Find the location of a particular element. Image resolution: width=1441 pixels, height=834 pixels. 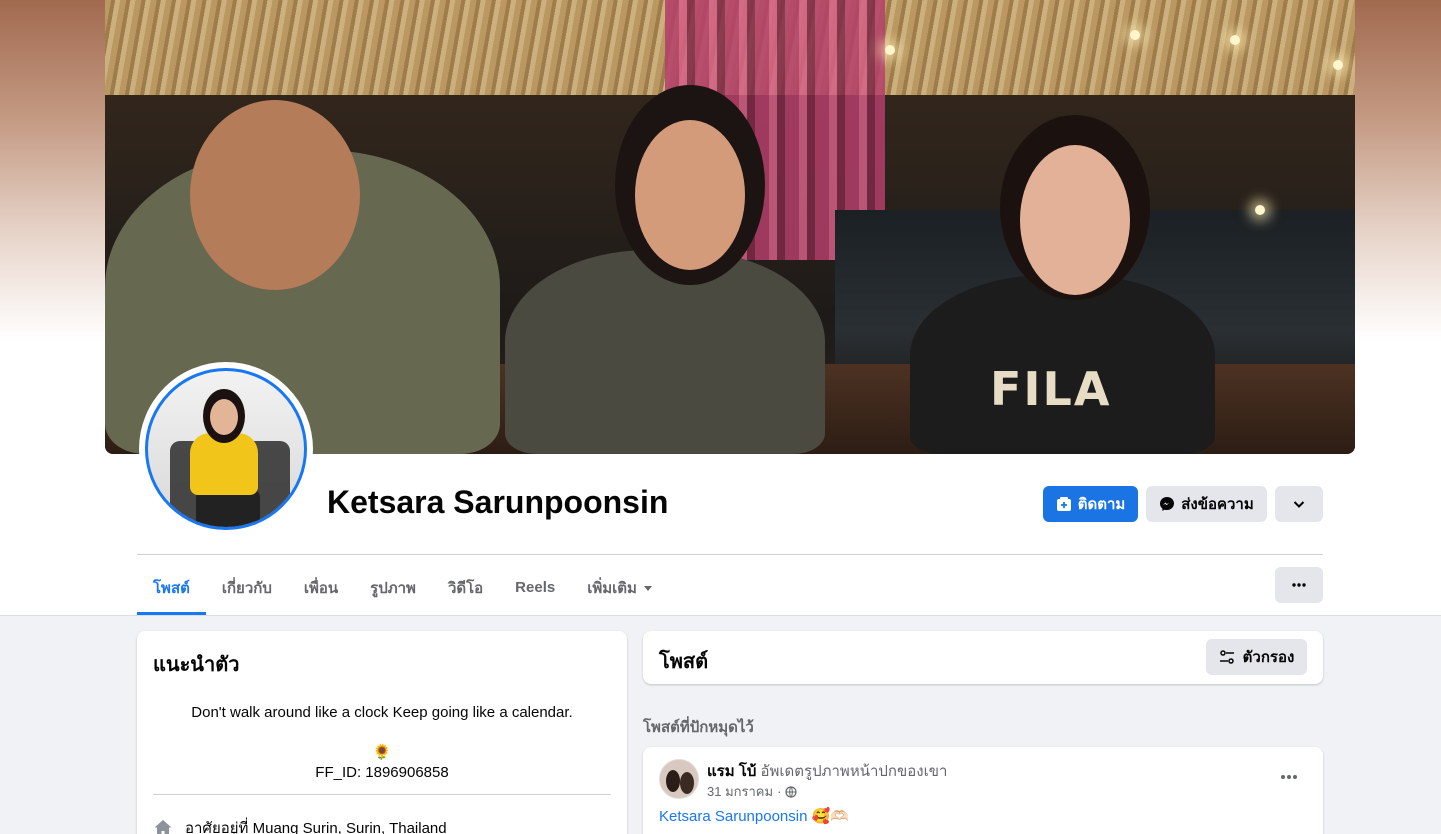

tab-reels: Reels is located at coordinates (535, 587).